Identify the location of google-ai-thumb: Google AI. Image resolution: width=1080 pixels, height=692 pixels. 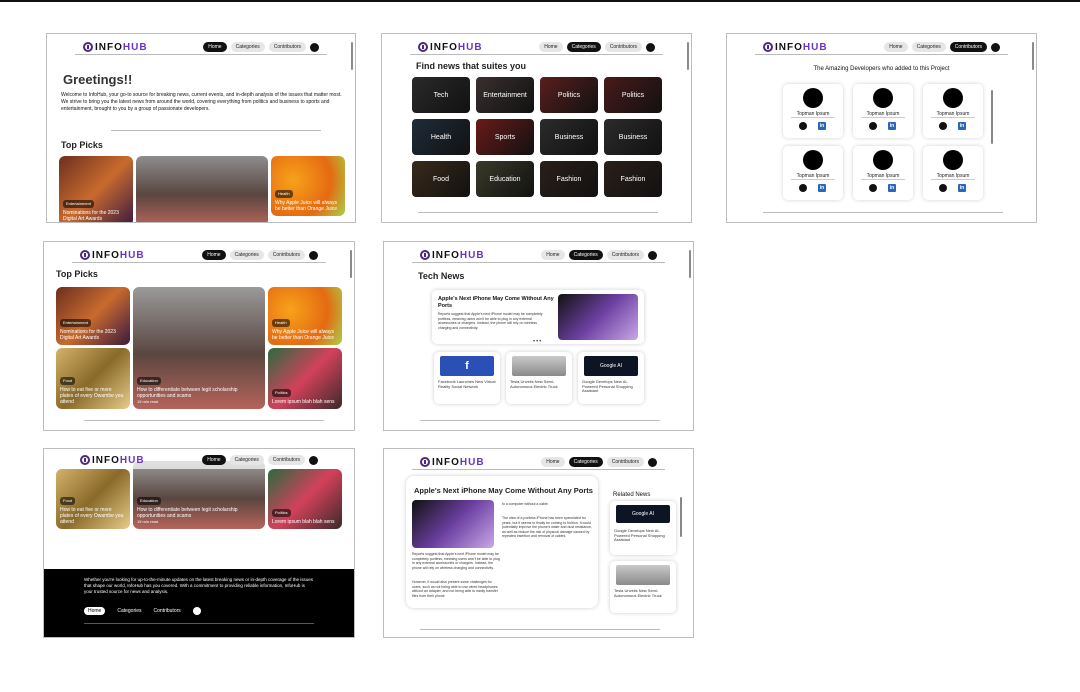
(611, 366).